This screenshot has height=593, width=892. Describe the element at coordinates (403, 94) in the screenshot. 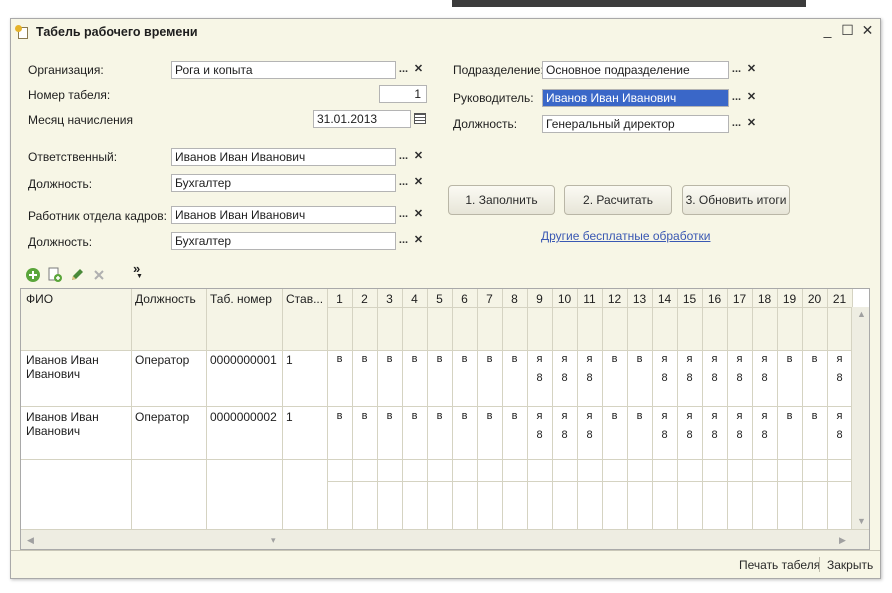

I see `timesheet-number-field: 1` at that location.